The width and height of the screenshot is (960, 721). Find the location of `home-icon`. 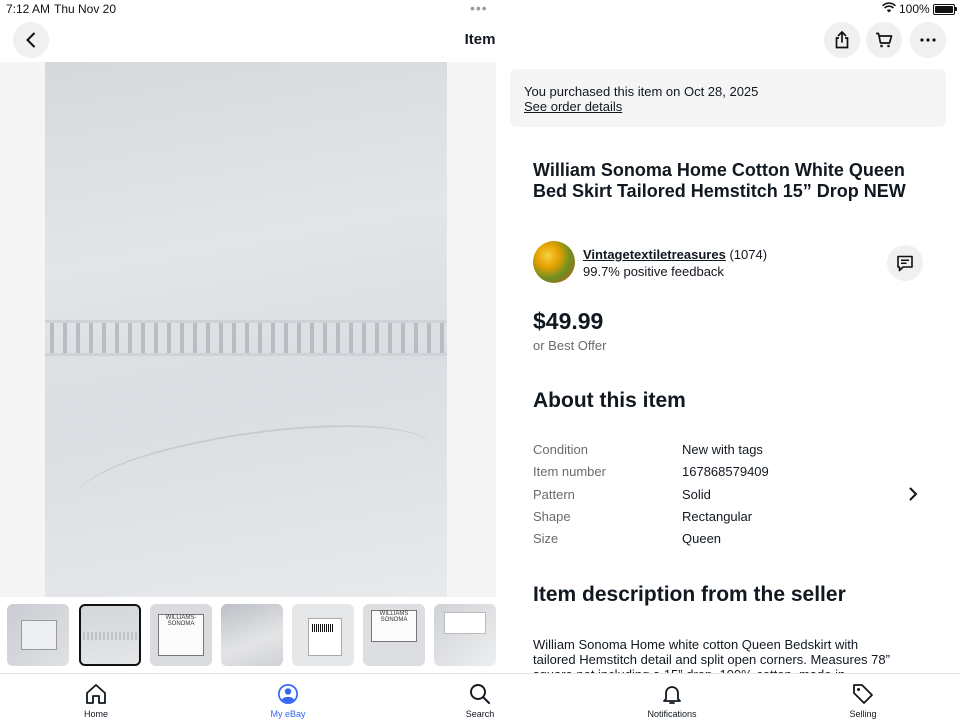

home-icon is located at coordinates (96, 694).